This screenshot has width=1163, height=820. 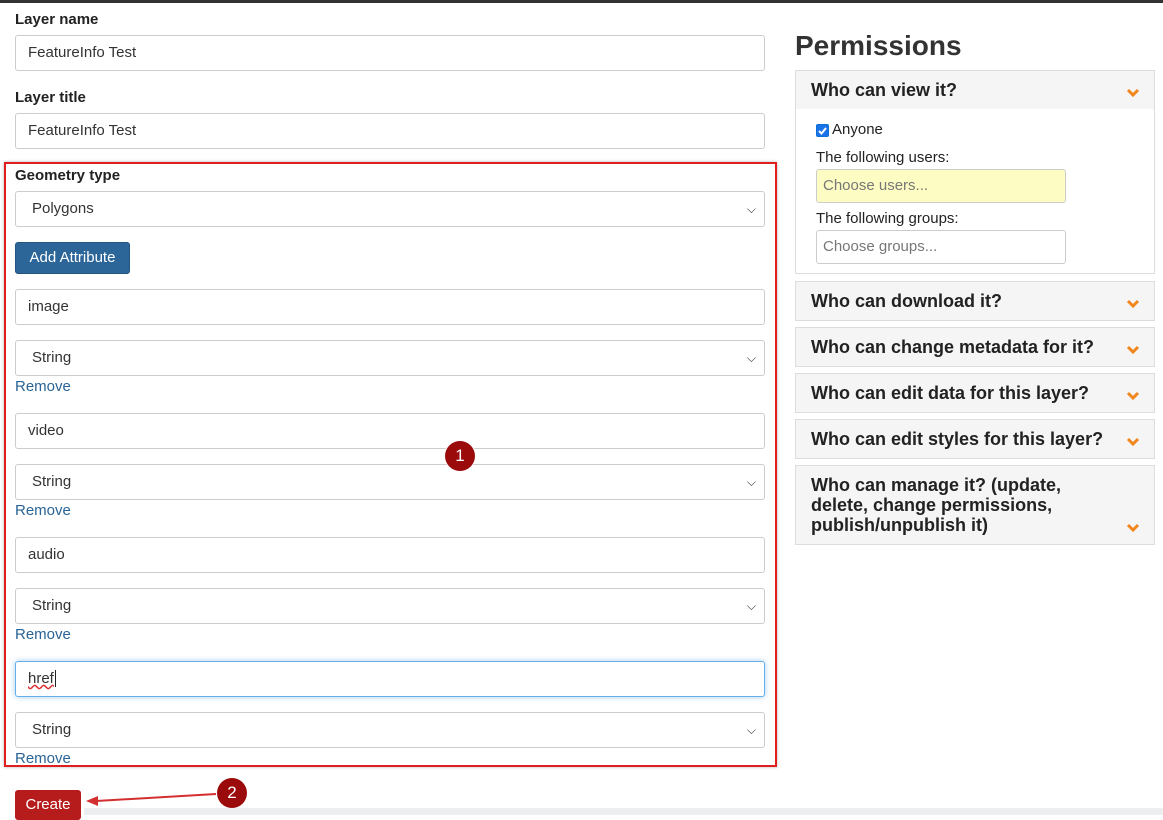 I want to click on permissions-title: Permissions, so click(x=878, y=45).